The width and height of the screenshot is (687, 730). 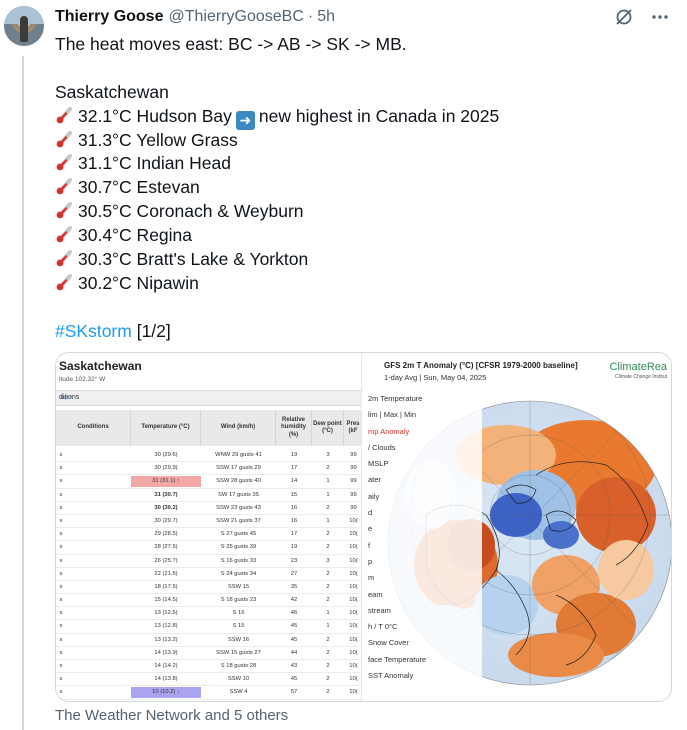 What do you see at coordinates (166, 573) in the screenshot?
I see `table-cell: 22 (21.5)` at bounding box center [166, 573].